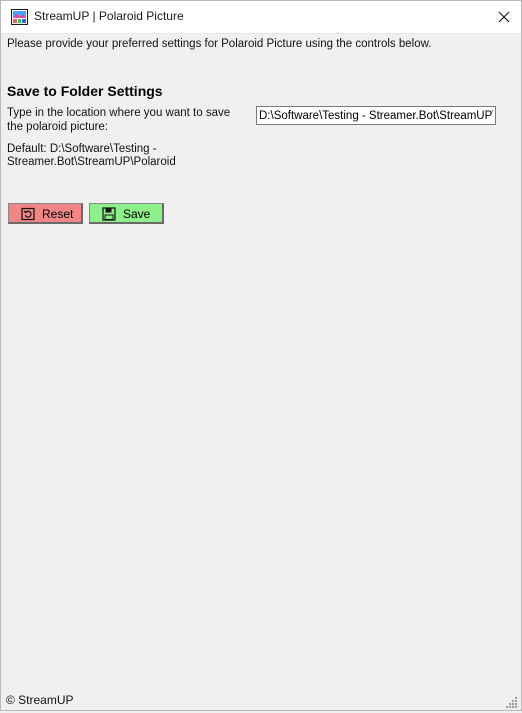  What do you see at coordinates (58, 214) in the screenshot?
I see `reset-label: Reset` at bounding box center [58, 214].